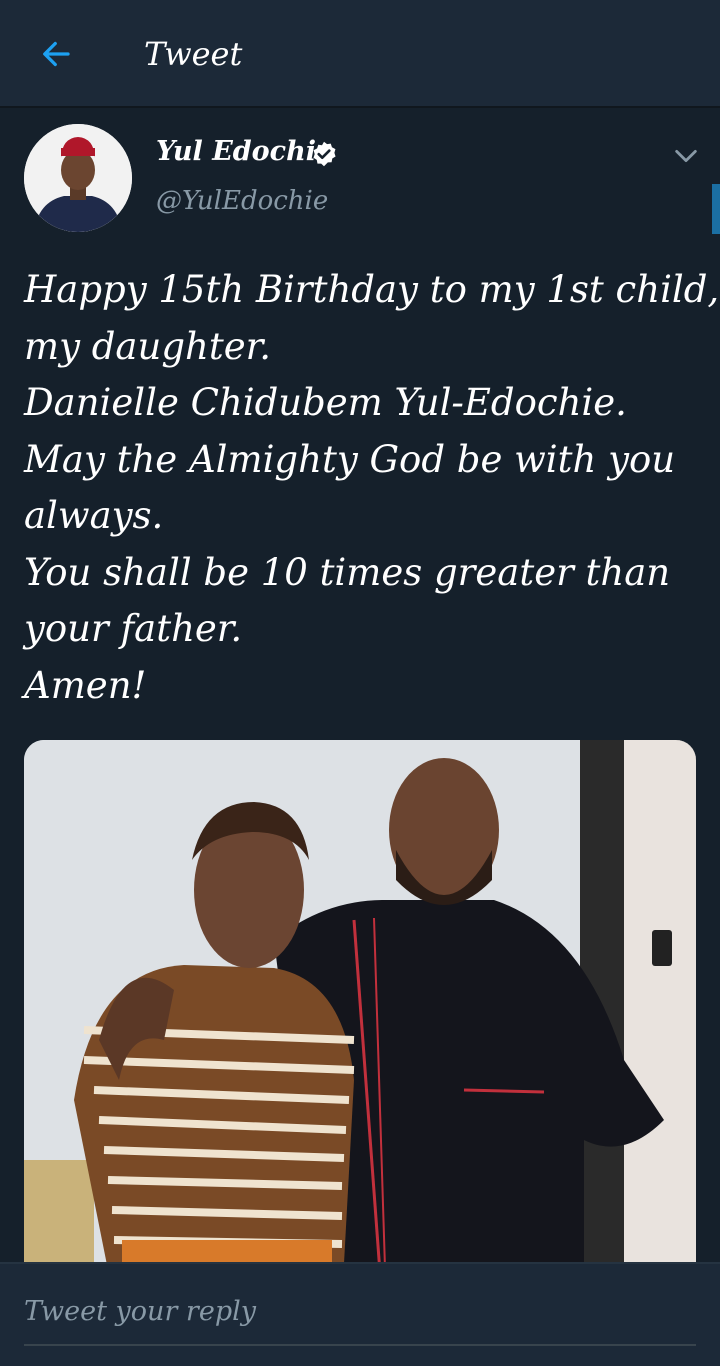  What do you see at coordinates (350, 459) in the screenshot?
I see `tweet-text-line: May the Almighty God be with you` at bounding box center [350, 459].